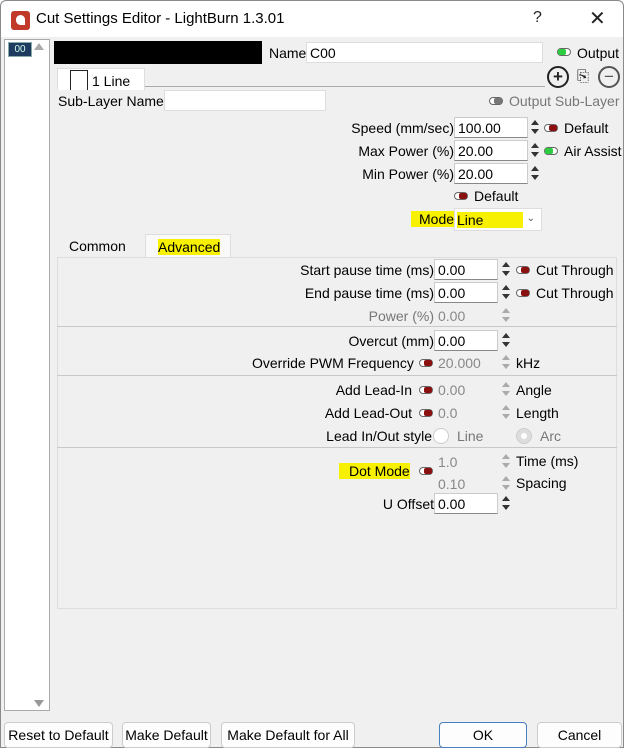 The width and height of the screenshot is (624, 748). What do you see at coordinates (534, 390) in the screenshot?
I see `lead-in-unit: Angle` at bounding box center [534, 390].